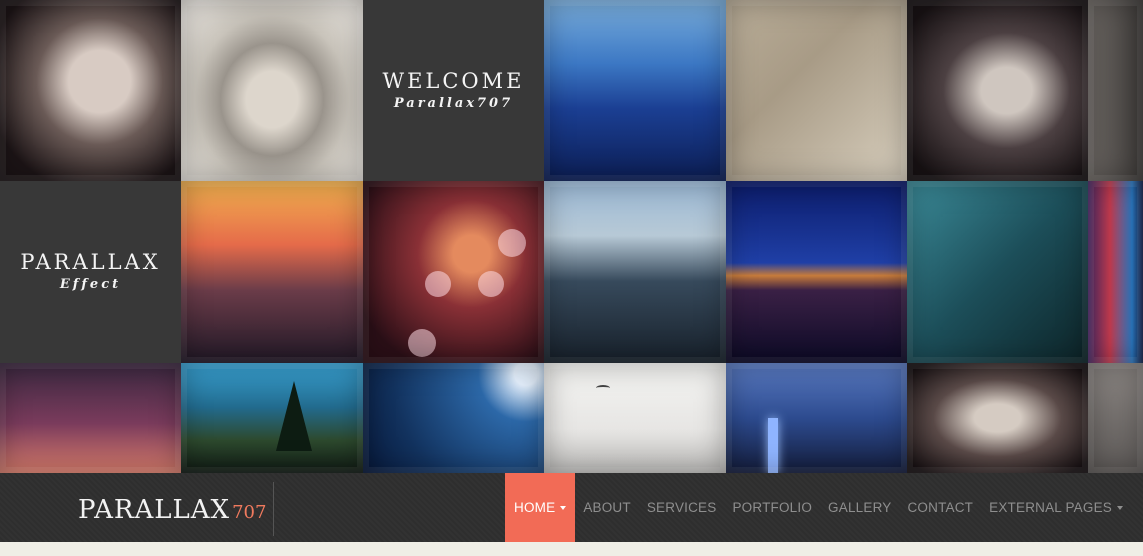 The width and height of the screenshot is (1143, 556). Describe the element at coordinates (535, 507) in the screenshot. I see `nav-item-label: HOME` at that location.